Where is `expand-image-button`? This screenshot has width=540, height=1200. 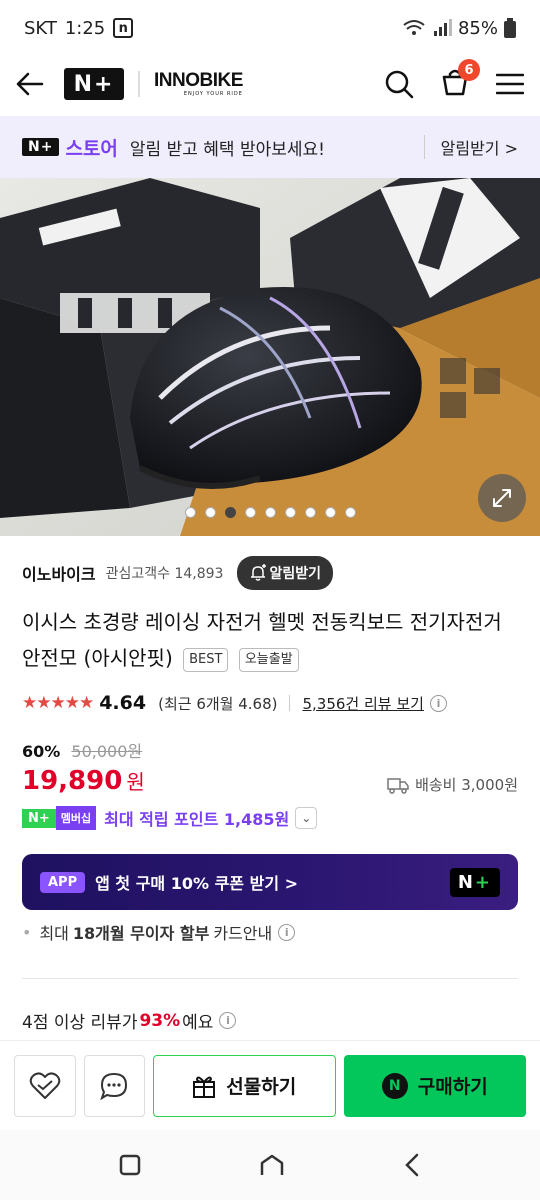 expand-image-button is located at coordinates (502, 498).